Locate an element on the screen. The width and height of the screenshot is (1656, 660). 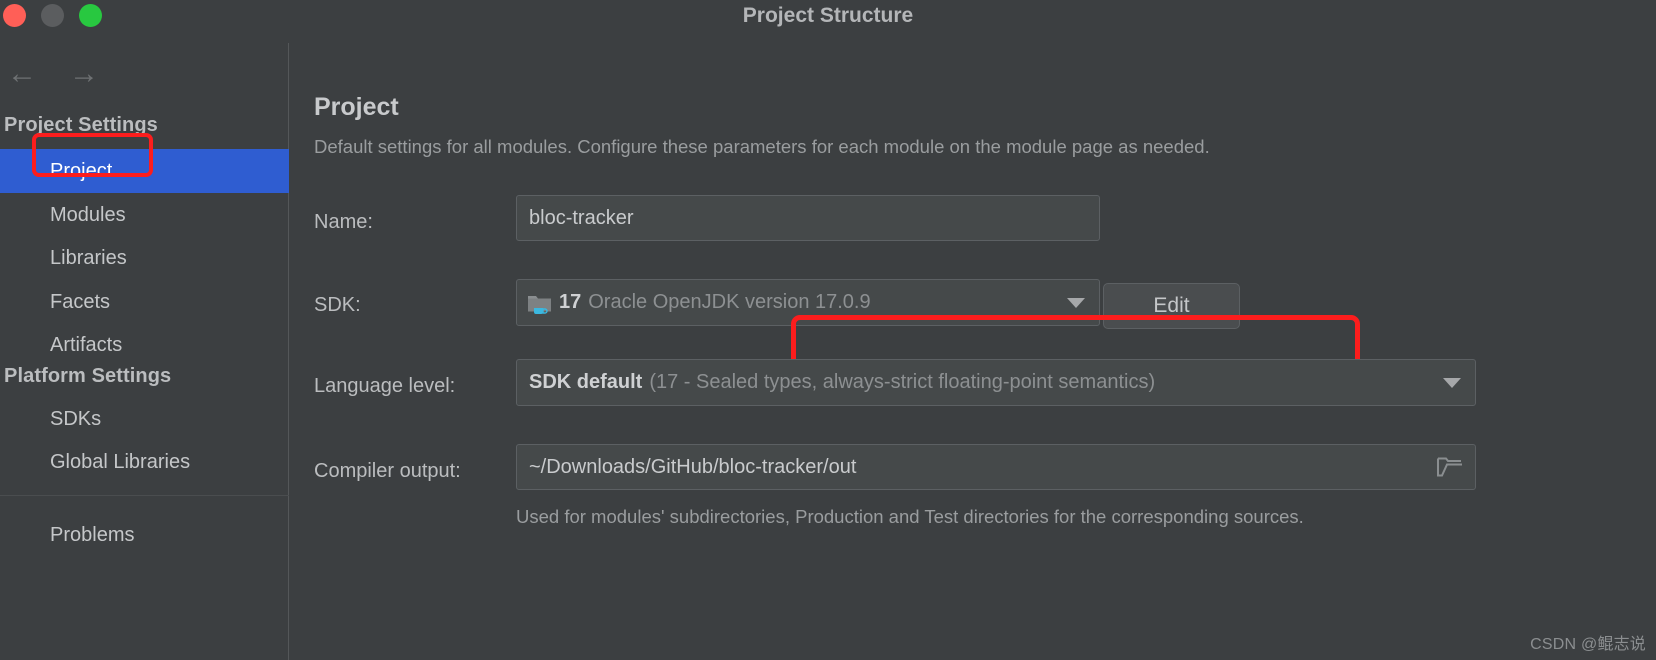
compiler-output-value: ~/Downloads/GitHub/bloc-tracker/out is located at coordinates (693, 466).